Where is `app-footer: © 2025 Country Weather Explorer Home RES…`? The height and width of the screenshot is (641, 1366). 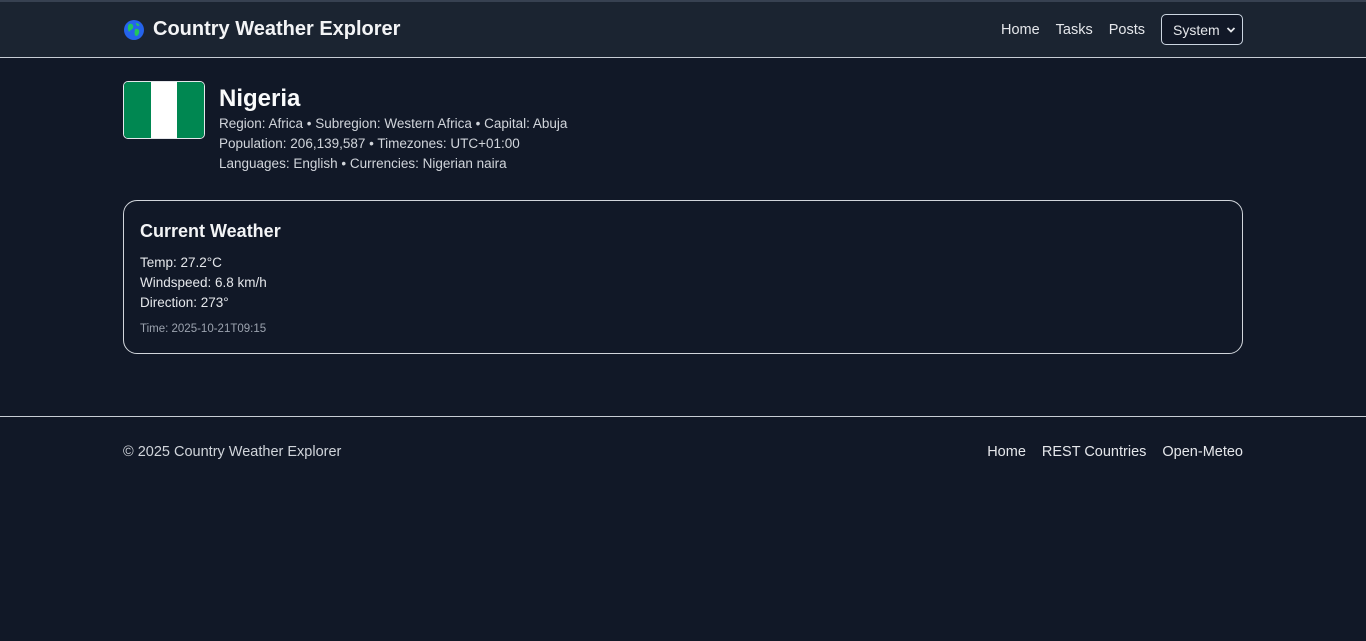
app-footer: © 2025 Country Weather Explorer Home RES… is located at coordinates (683, 451).